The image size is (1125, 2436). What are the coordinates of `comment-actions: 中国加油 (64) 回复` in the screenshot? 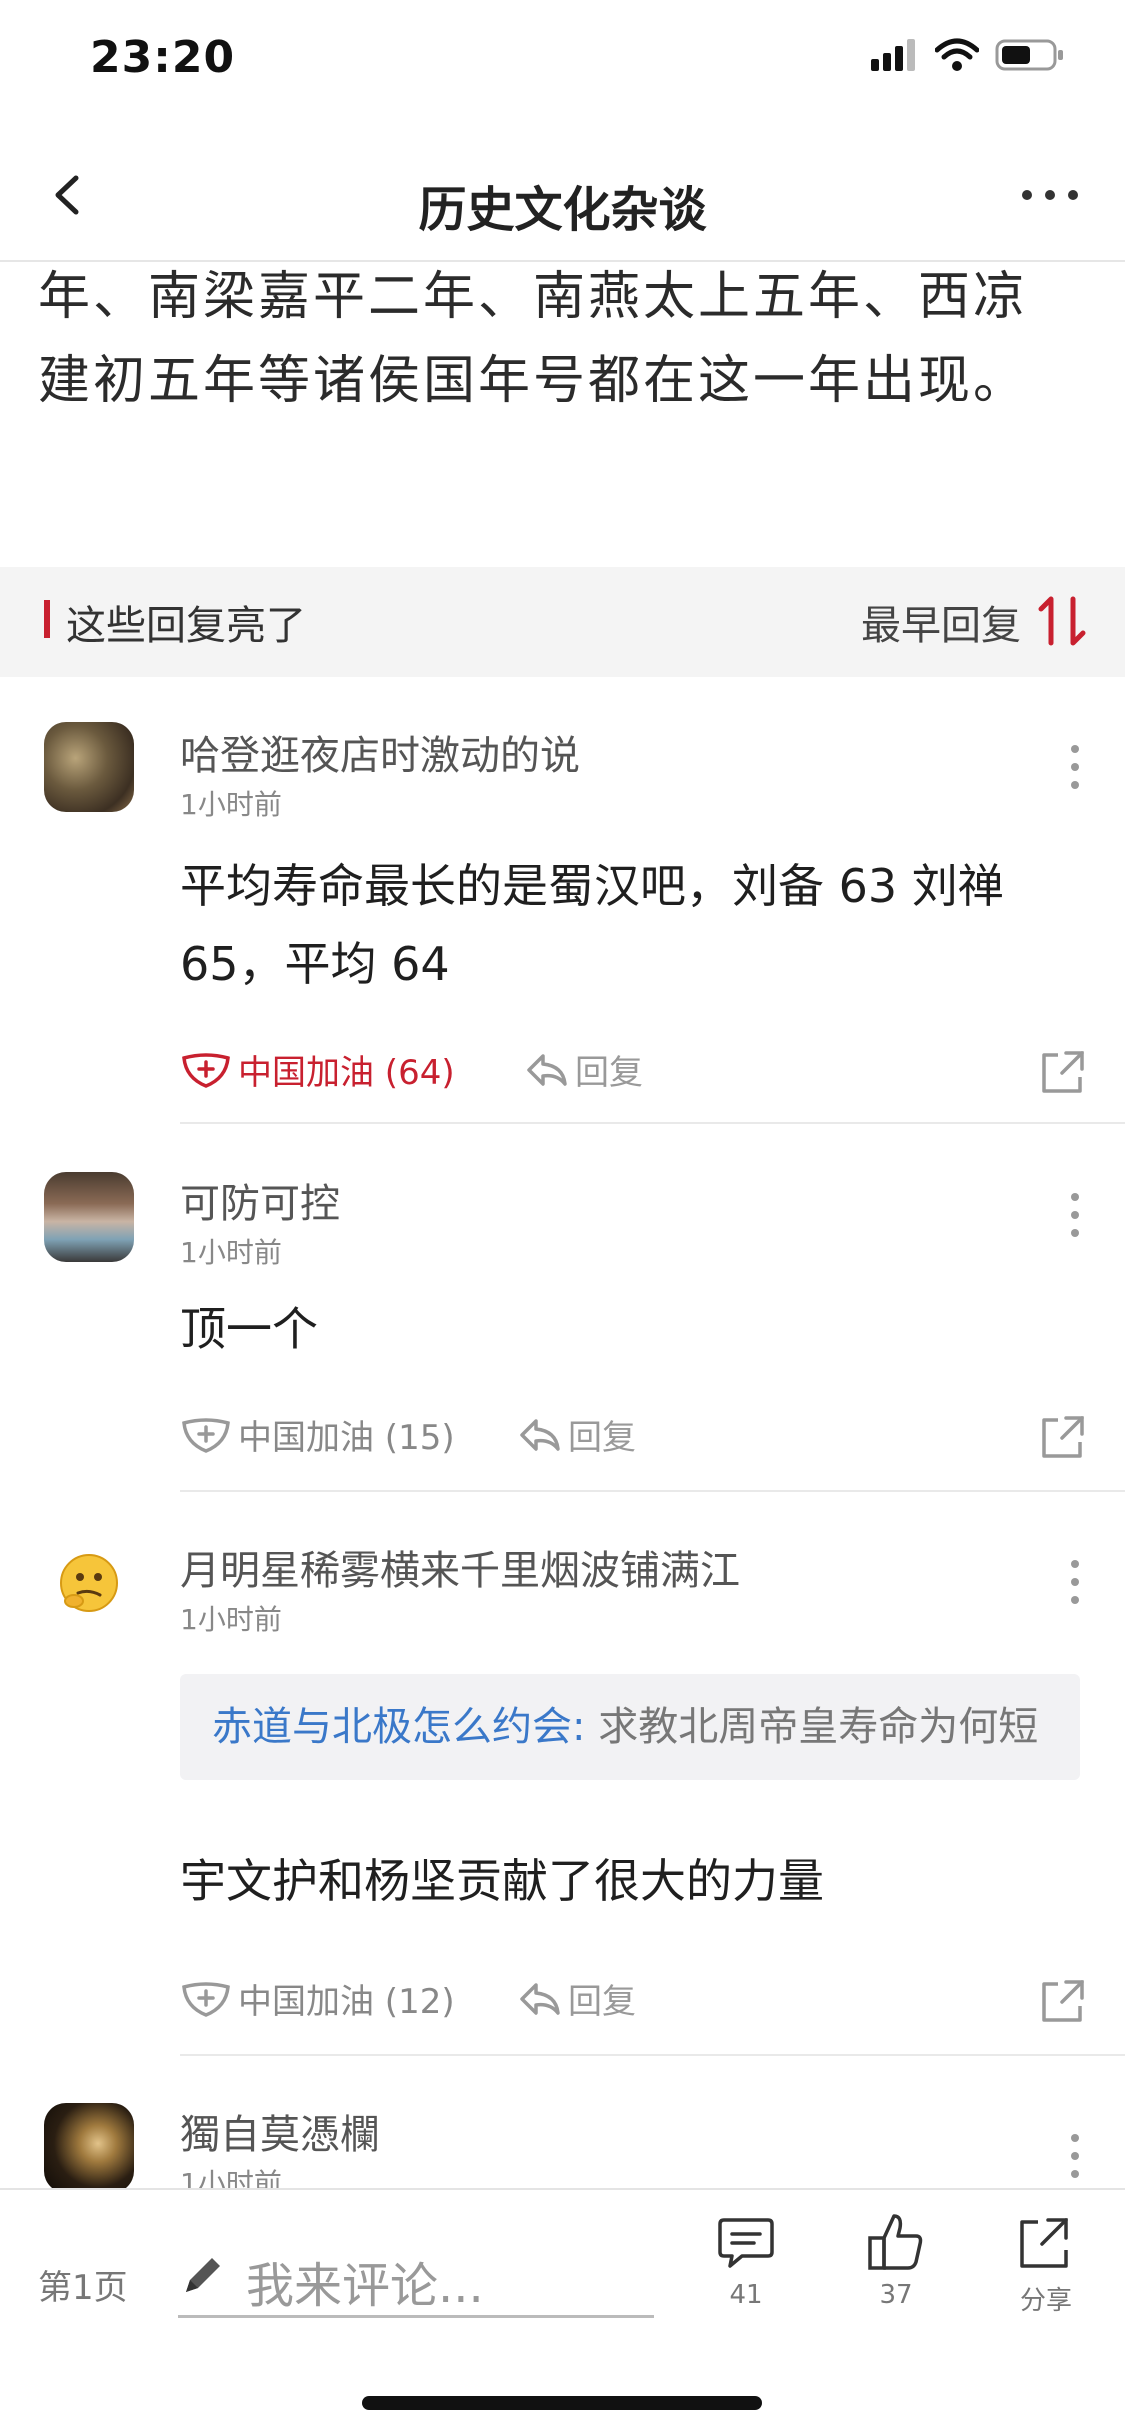 It's located at (635, 1075).